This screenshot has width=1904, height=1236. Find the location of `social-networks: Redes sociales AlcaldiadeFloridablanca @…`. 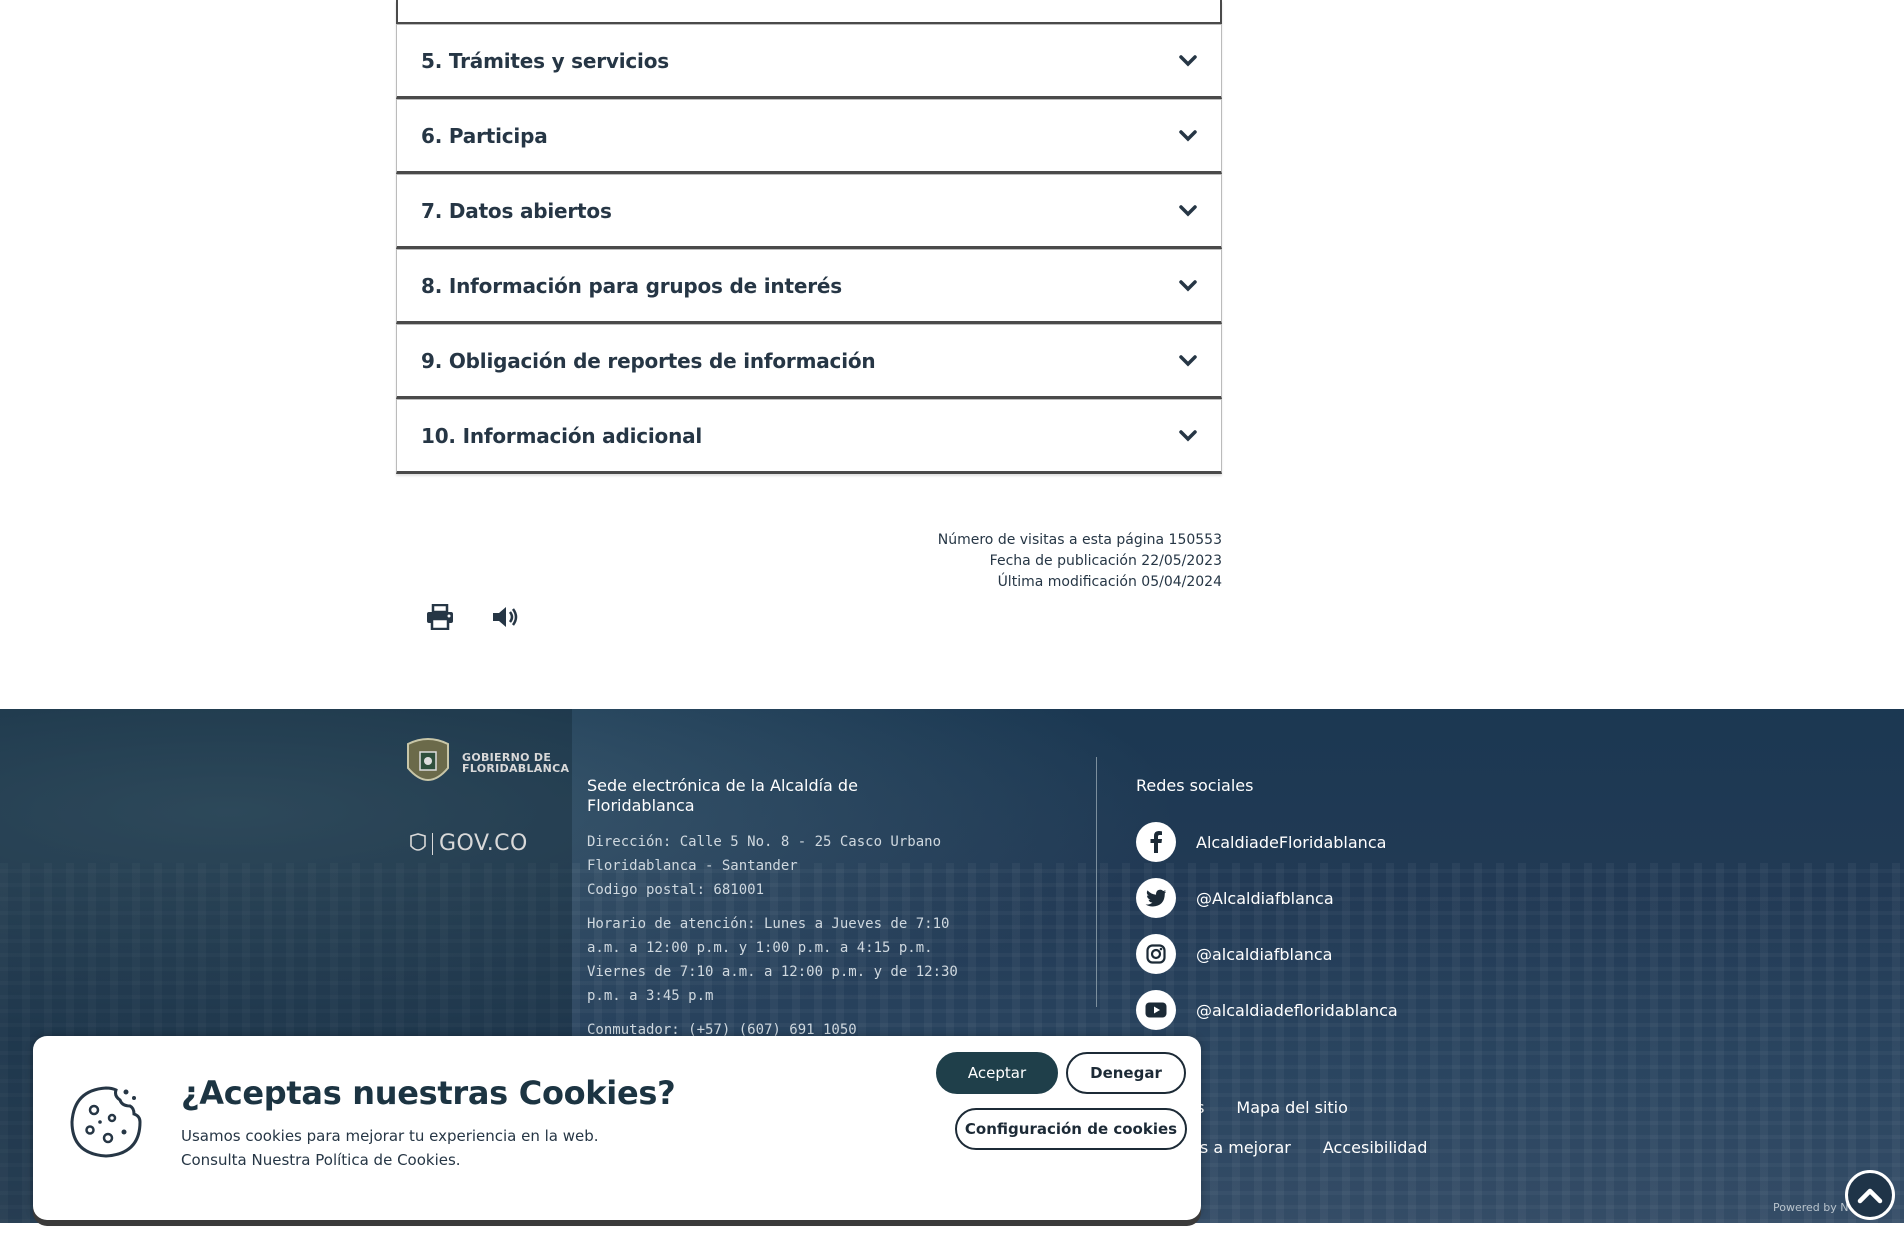

social-networks: Redes sociales AlcaldiadeFloridablanca @… is located at coordinates (1267, 911).